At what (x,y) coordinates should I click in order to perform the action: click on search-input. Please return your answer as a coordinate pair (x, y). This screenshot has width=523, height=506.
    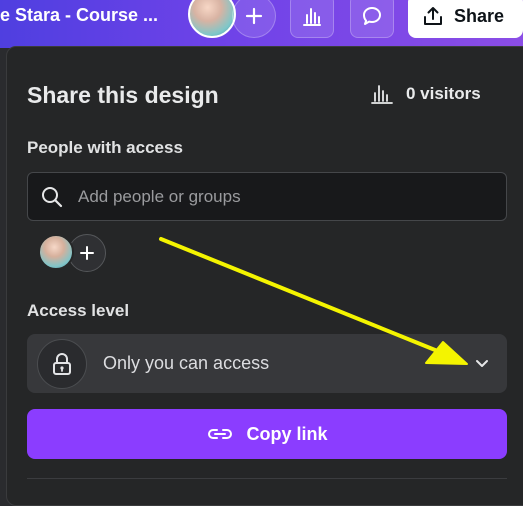
    Looking at the image, I should click on (278, 196).